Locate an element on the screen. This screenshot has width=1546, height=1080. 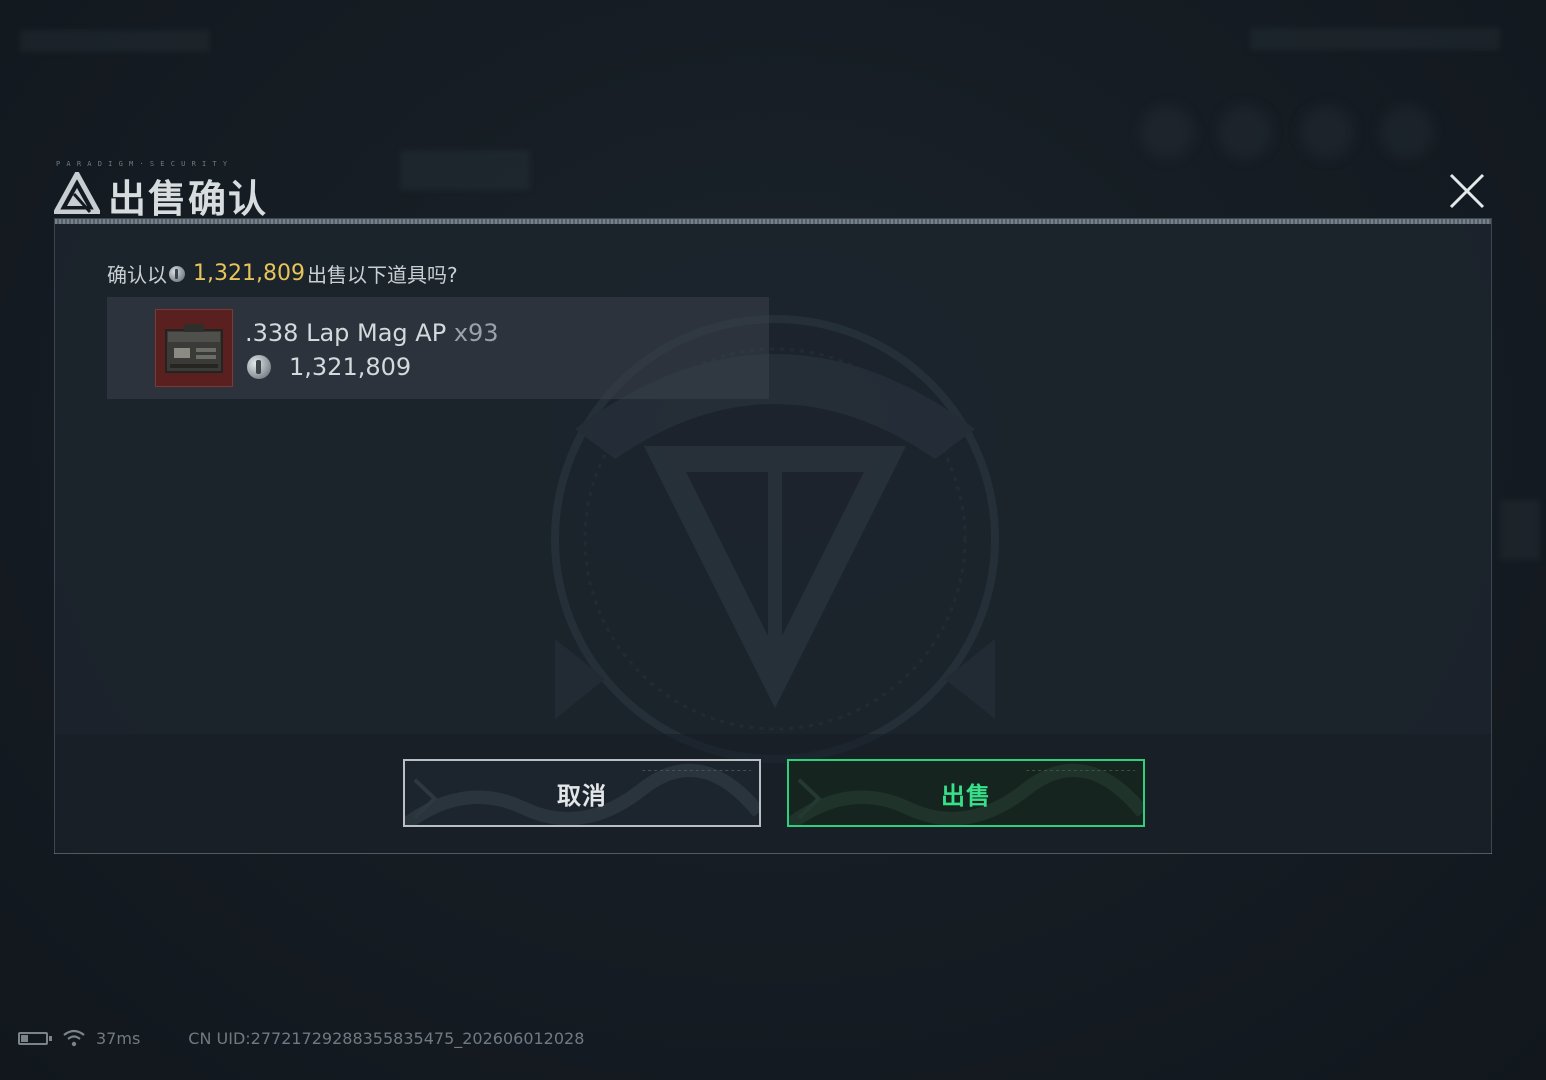
item-price: 1,321,809 is located at coordinates (350, 367).